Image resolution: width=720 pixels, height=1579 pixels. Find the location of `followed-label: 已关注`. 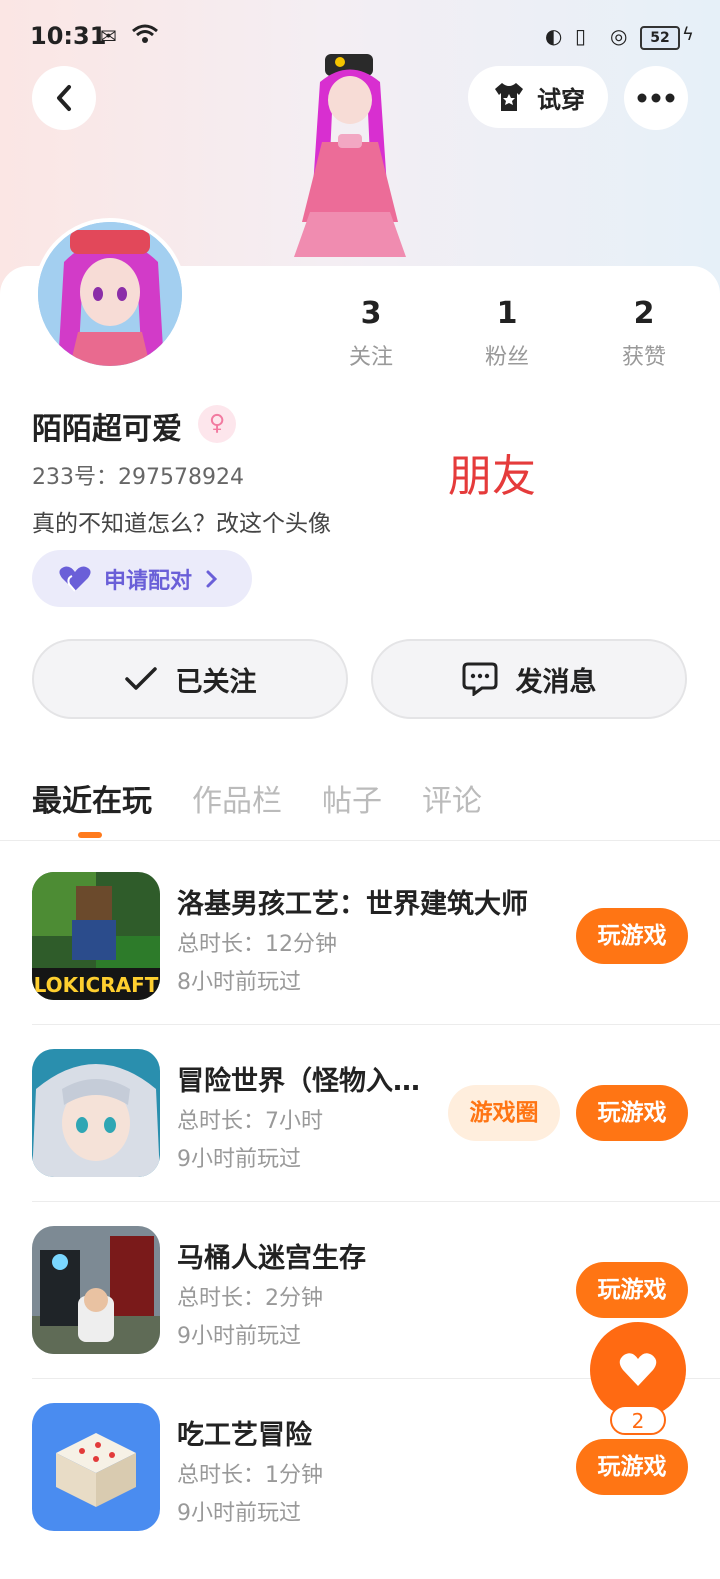

followed-label: 已关注 is located at coordinates (216, 682).